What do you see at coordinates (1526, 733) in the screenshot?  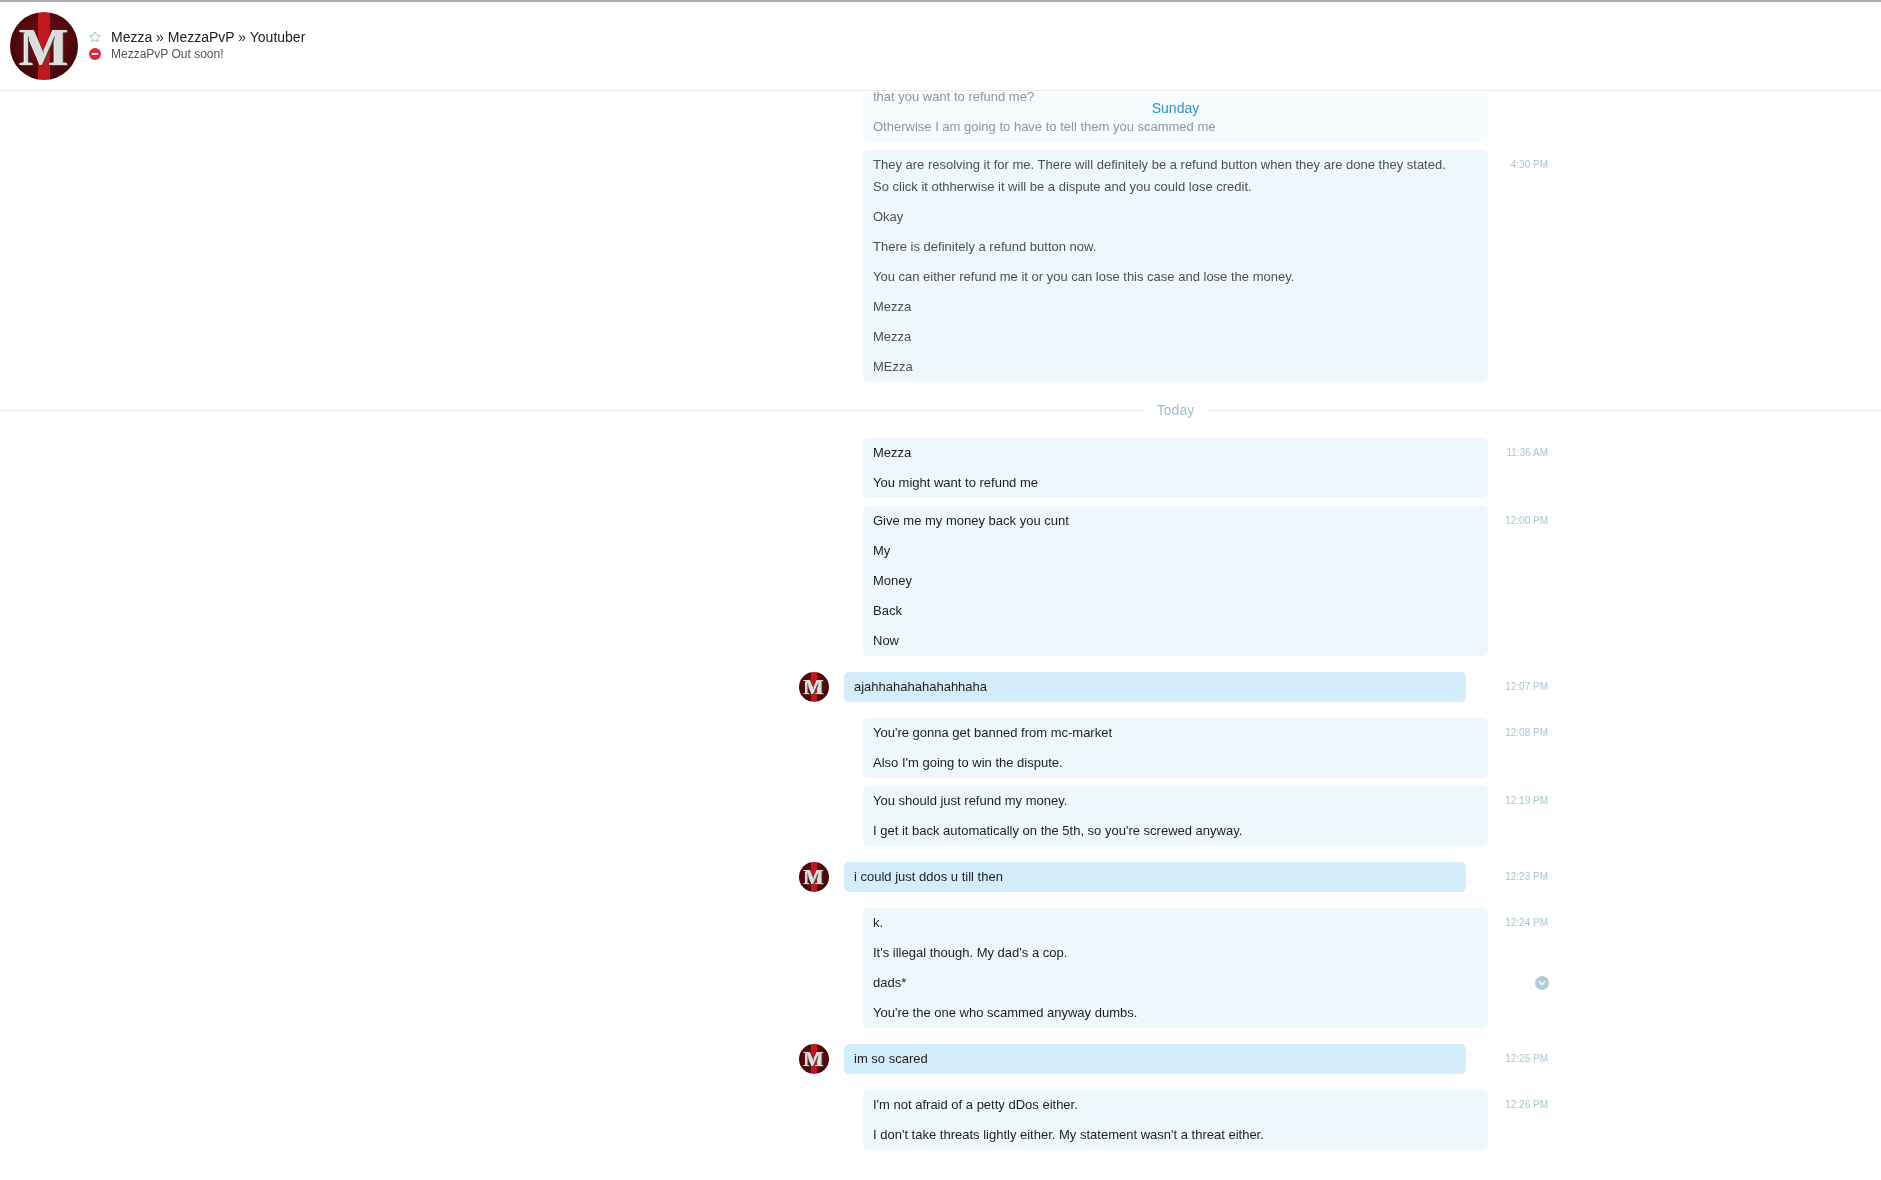 I see `message-time: 12:08 PM` at bounding box center [1526, 733].